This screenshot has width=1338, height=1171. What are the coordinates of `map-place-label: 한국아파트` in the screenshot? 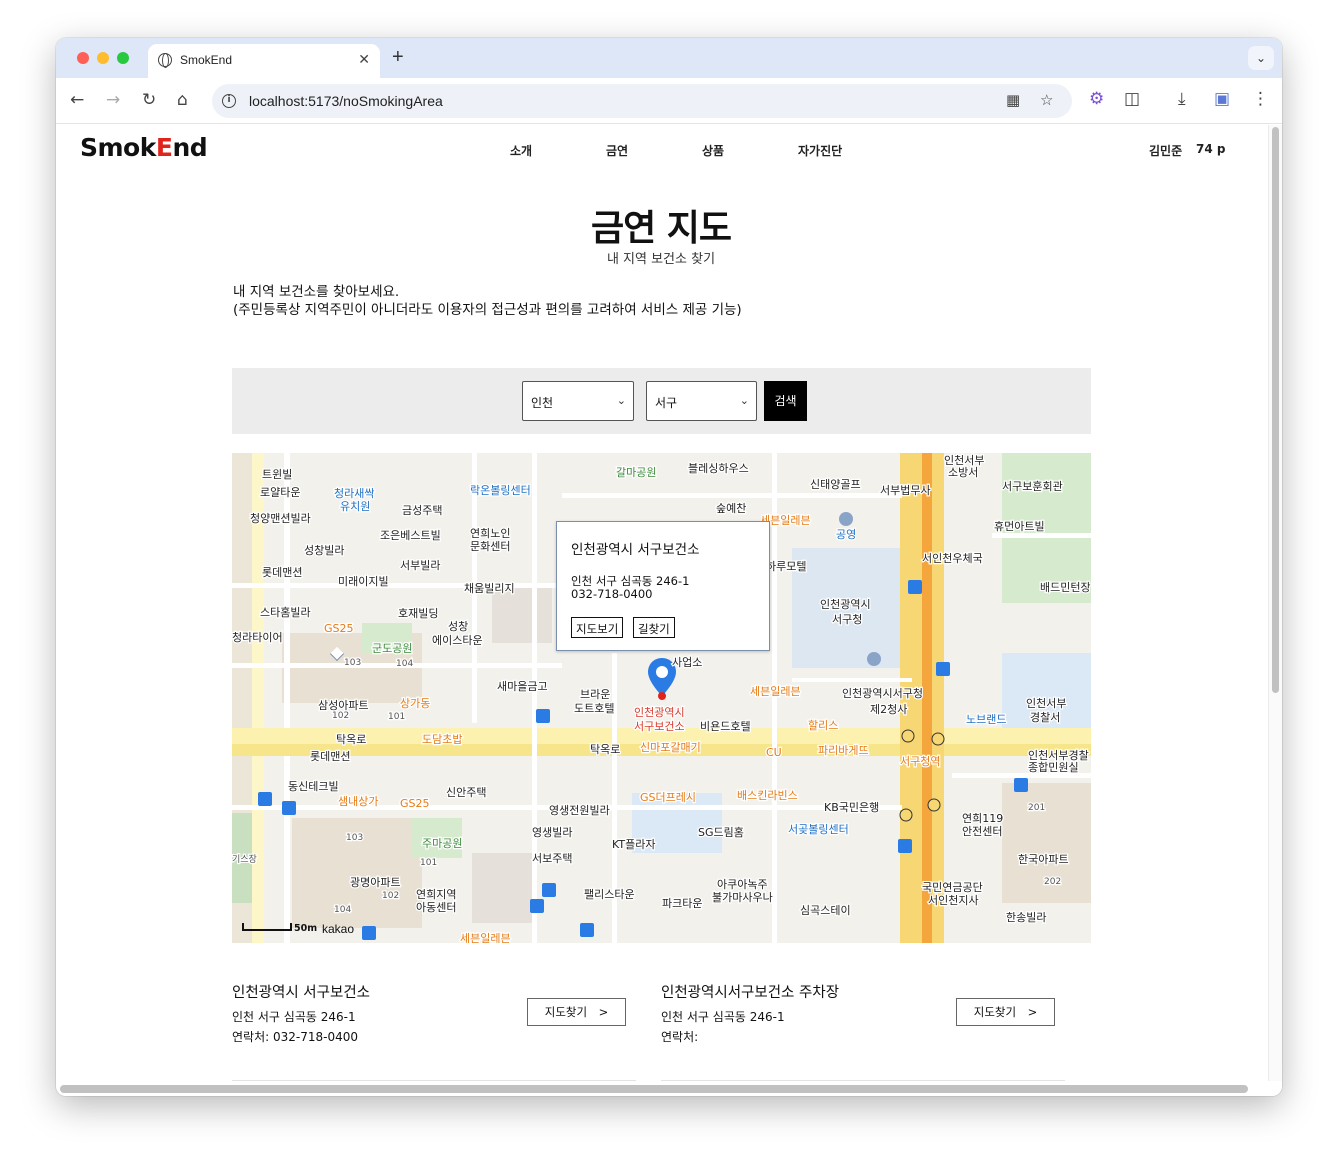 It's located at (1043, 860).